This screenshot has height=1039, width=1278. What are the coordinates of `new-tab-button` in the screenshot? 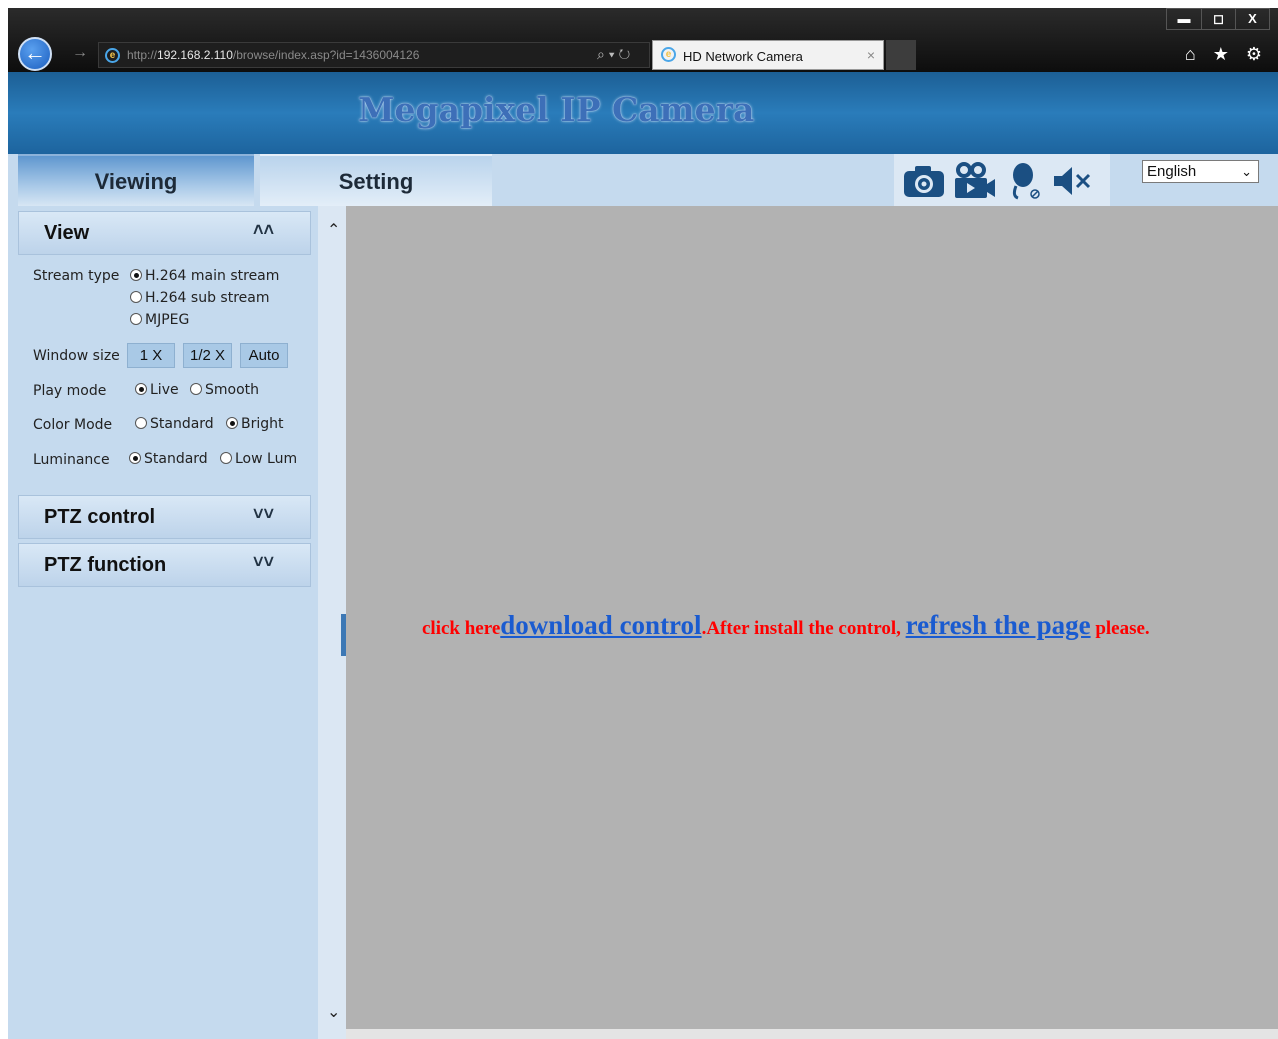 It's located at (901, 55).